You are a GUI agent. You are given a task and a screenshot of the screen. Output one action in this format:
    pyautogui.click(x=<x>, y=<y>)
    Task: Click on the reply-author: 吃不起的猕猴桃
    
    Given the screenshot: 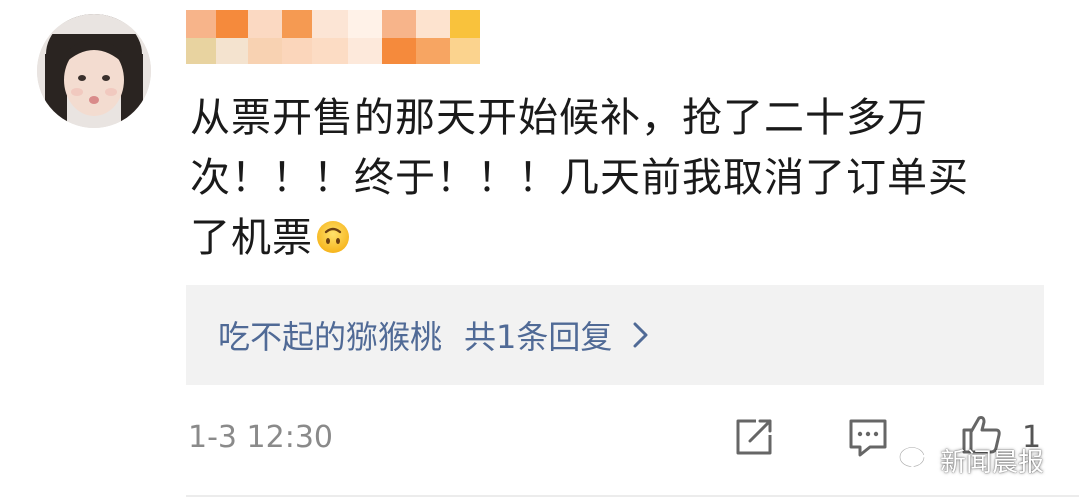 What is the action you would take?
    pyautogui.click(x=330, y=335)
    